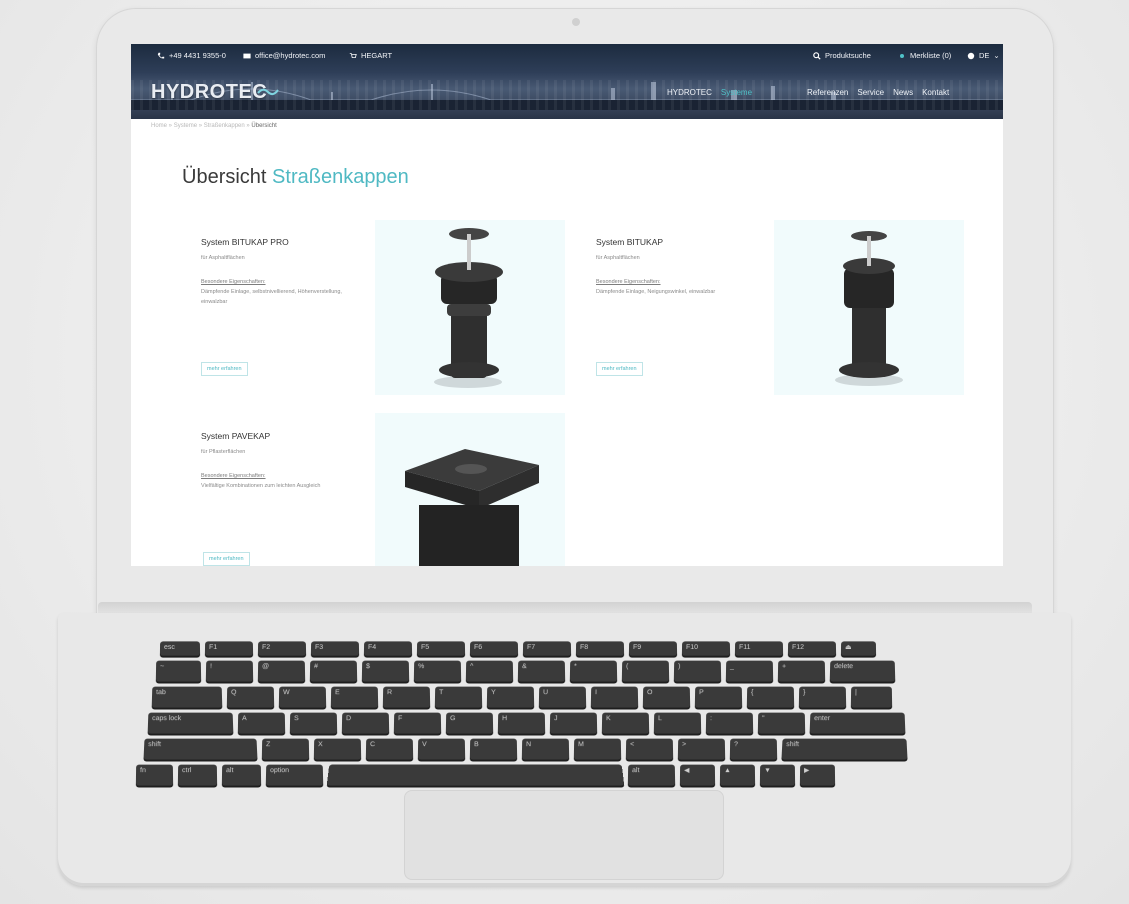 The height and width of the screenshot is (904, 1129). What do you see at coordinates (190, 723) in the screenshot?
I see `key-caps-lock: caps lock` at bounding box center [190, 723].